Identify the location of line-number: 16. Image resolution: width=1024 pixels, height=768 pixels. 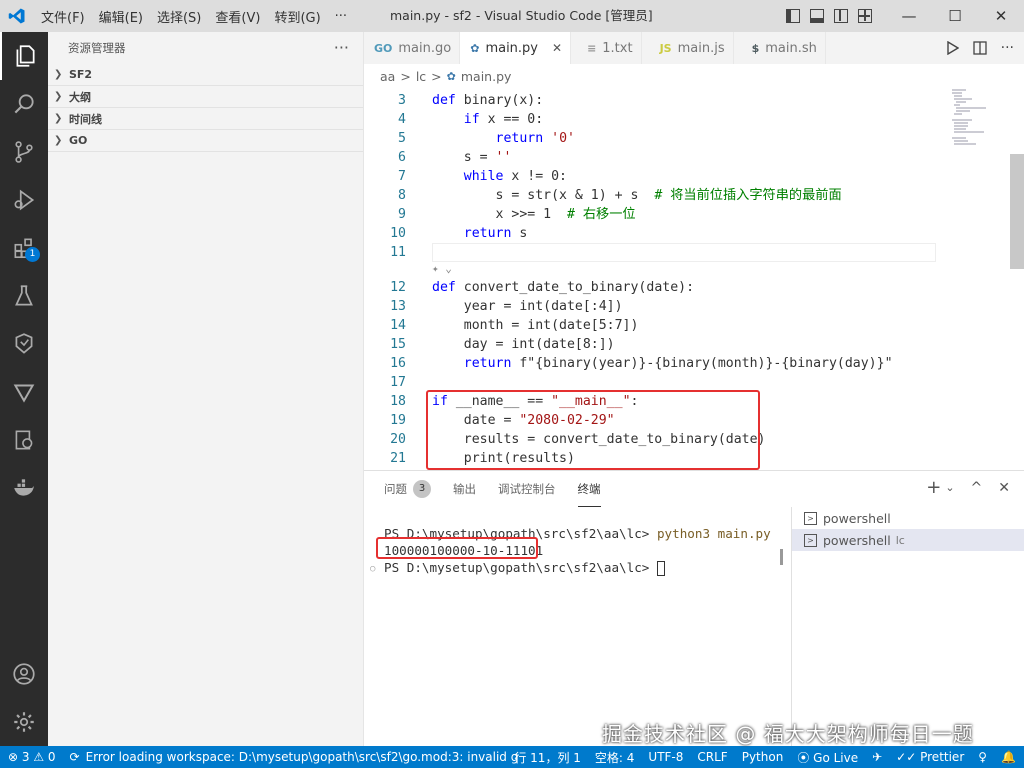
(398, 363).